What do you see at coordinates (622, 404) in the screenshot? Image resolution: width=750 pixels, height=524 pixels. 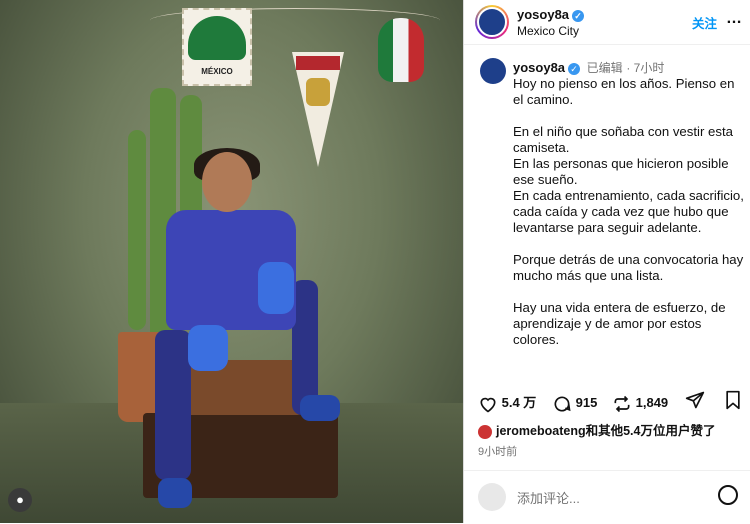 I see `repost-icon` at bounding box center [622, 404].